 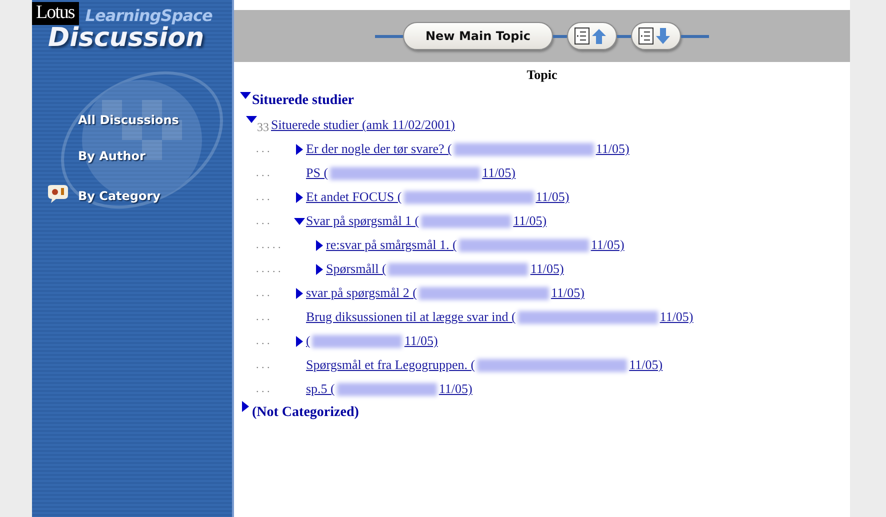 I want to click on column-header: Topic, so click(x=542, y=75).